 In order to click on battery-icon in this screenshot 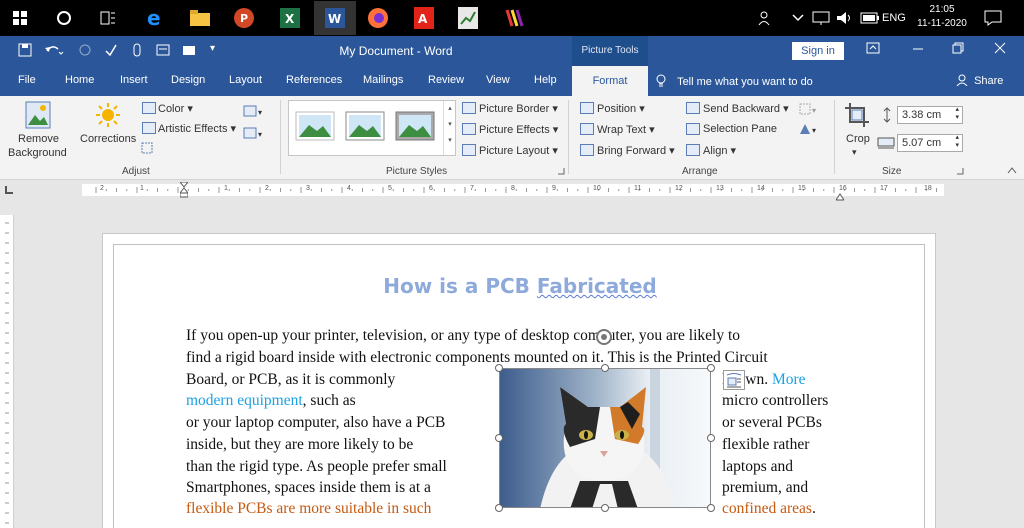, I will do `click(870, 18)`.